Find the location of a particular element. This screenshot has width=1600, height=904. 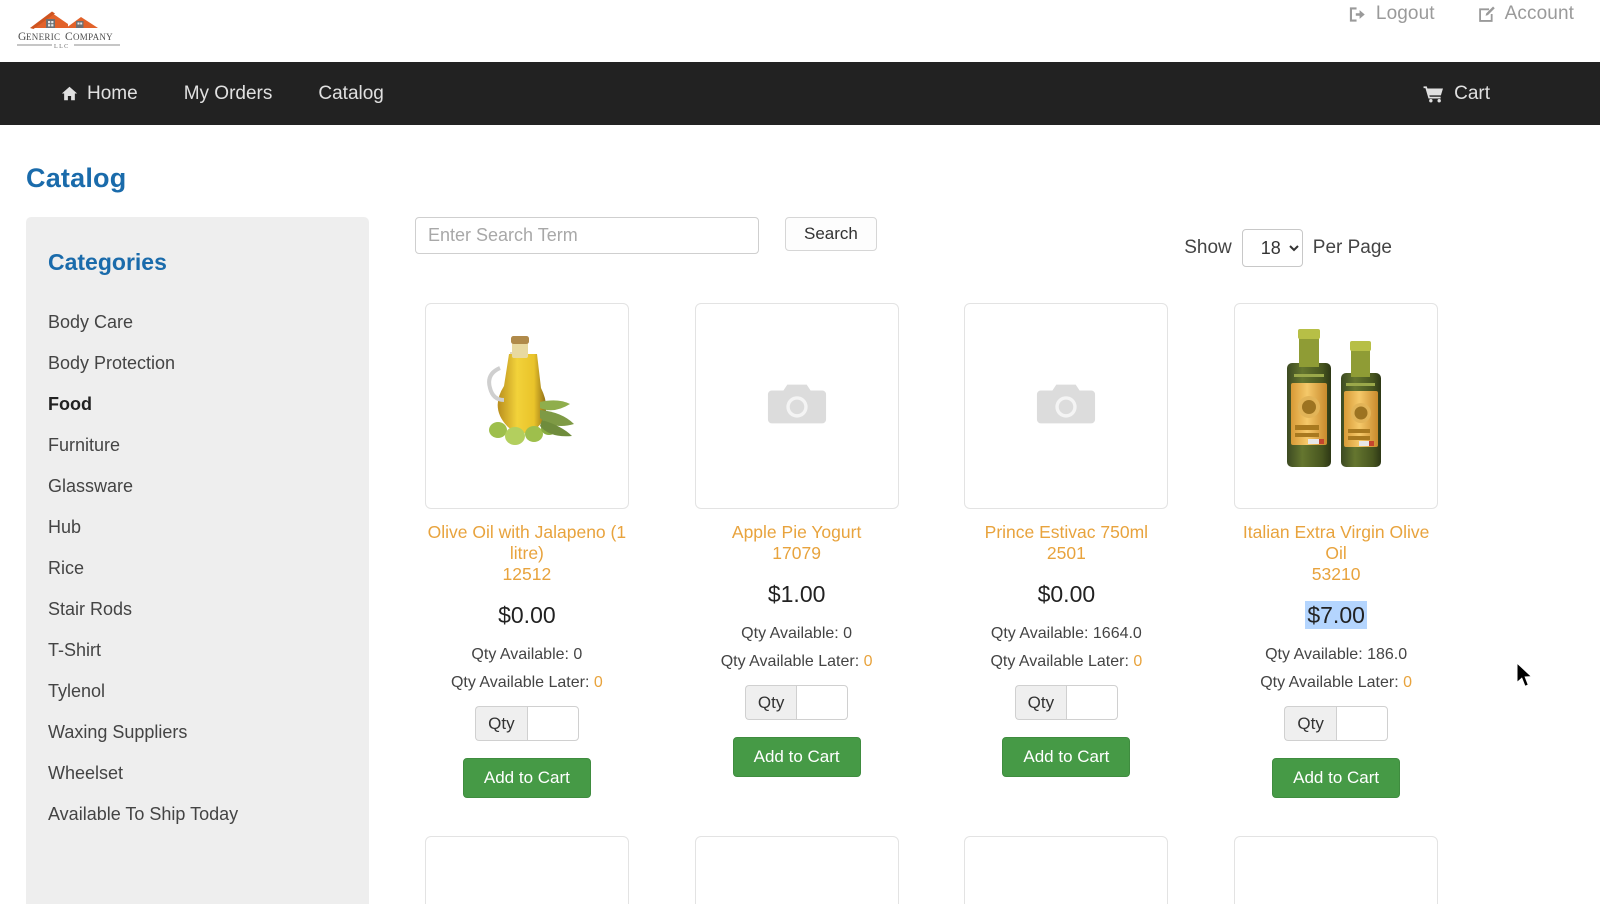

nav-item-home: Home is located at coordinates (99, 93).